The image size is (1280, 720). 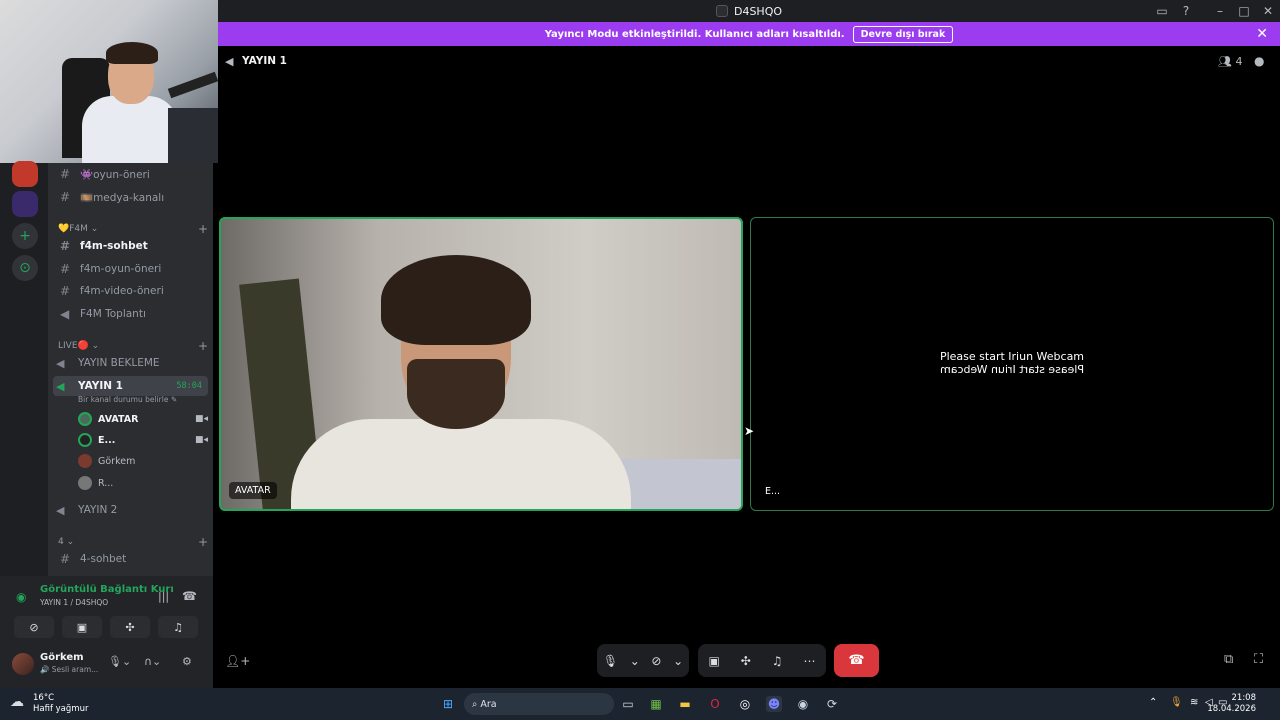 What do you see at coordinates (133, 229) in the screenshot?
I see `category-f4m: 💛F4M ⌄ +` at bounding box center [133, 229].